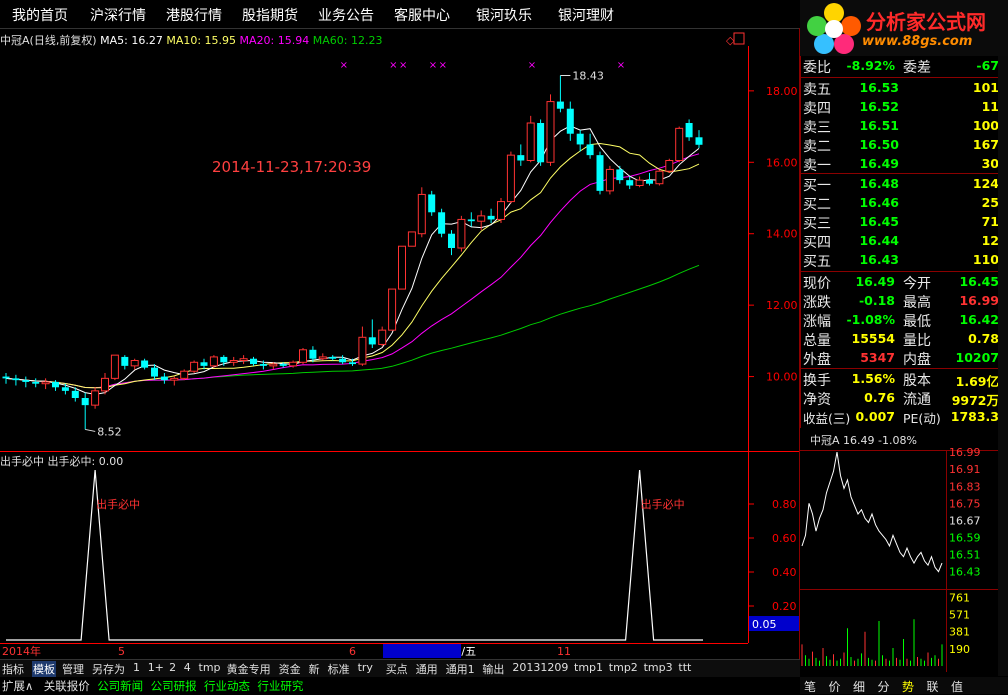  I want to click on template-tab: 2, so click(172, 667).